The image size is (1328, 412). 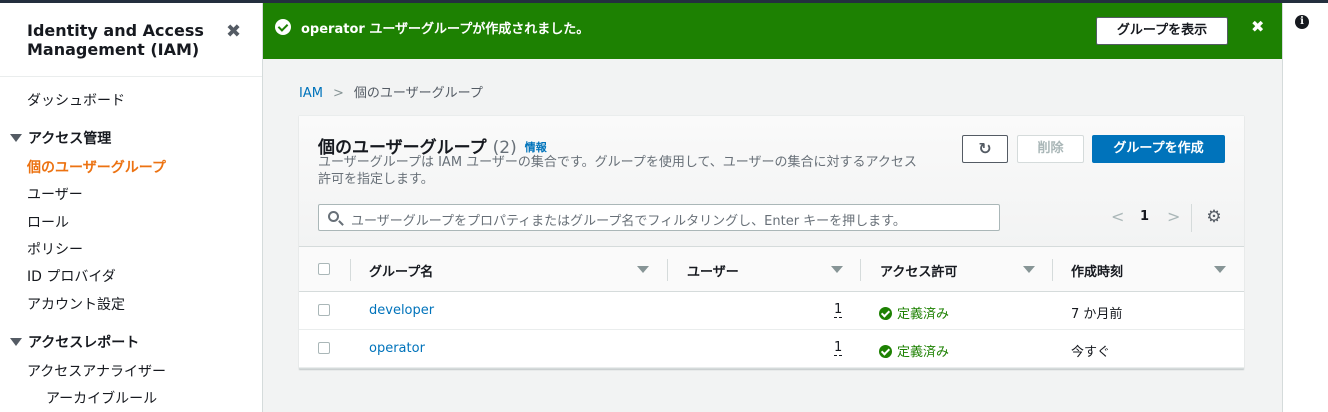 I want to click on refresh-icon: ↻, so click(x=985, y=148).